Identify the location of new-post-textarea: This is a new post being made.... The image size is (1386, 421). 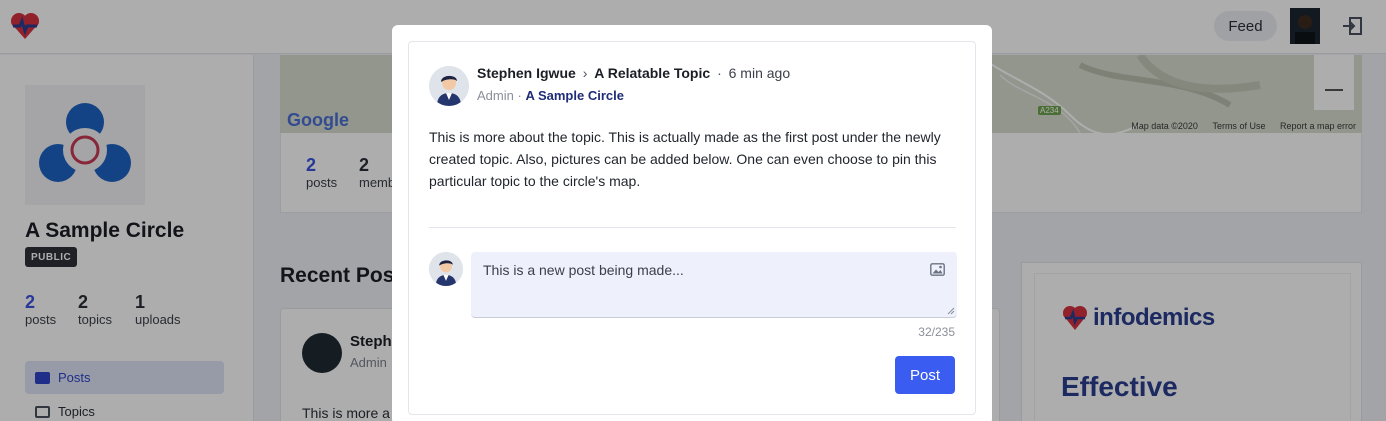
(714, 285).